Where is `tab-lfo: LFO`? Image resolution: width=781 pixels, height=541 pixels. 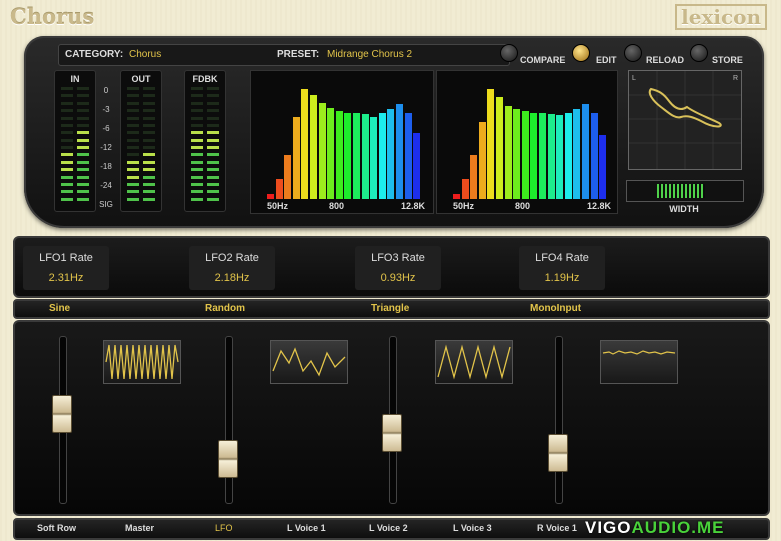 tab-lfo: LFO is located at coordinates (224, 528).